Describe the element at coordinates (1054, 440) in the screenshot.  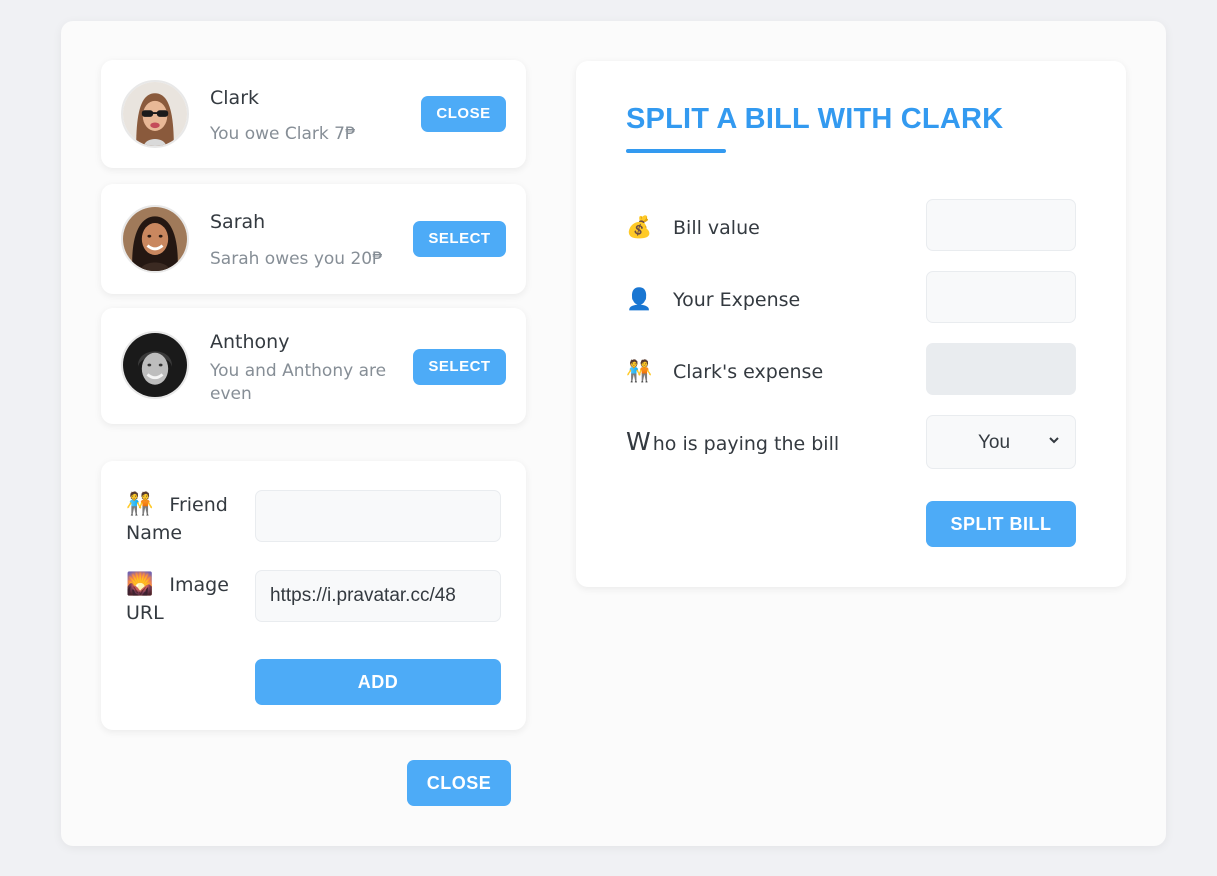
I see `chevron-down-icon` at that location.